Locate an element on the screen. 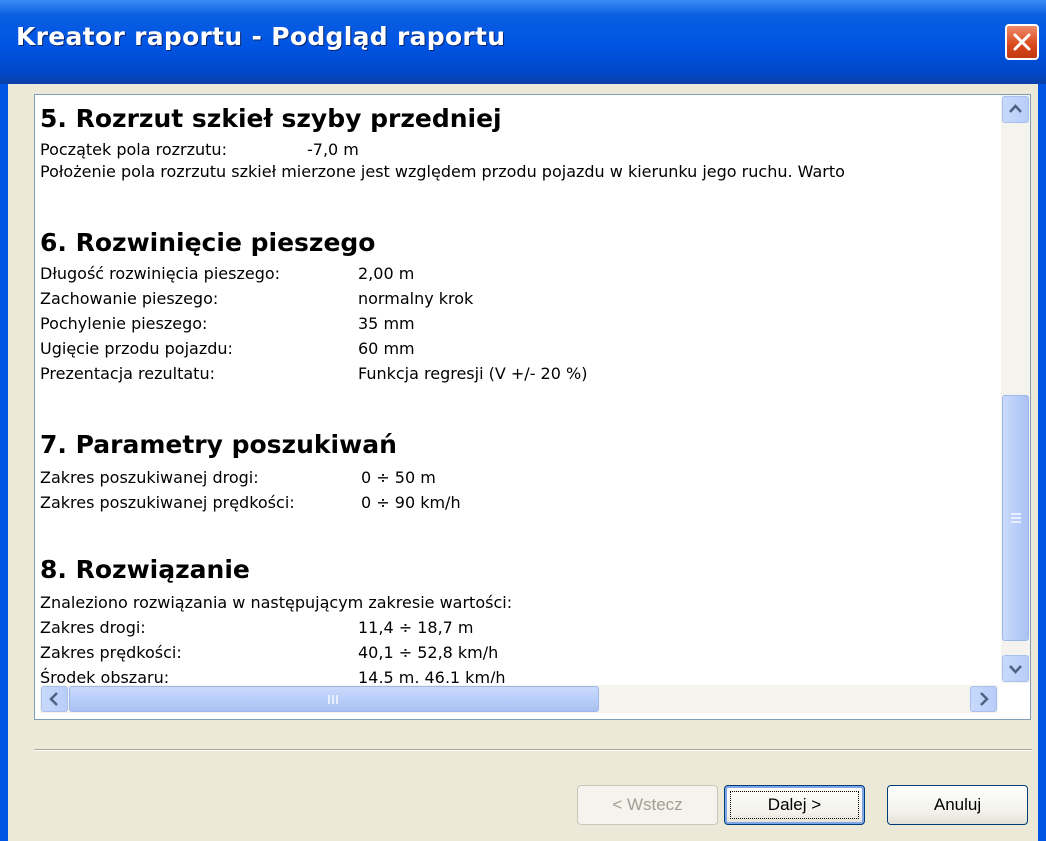 Image resolution: width=1046 pixels, height=841 pixels. window-frame-right is located at coordinates (1042, 462).